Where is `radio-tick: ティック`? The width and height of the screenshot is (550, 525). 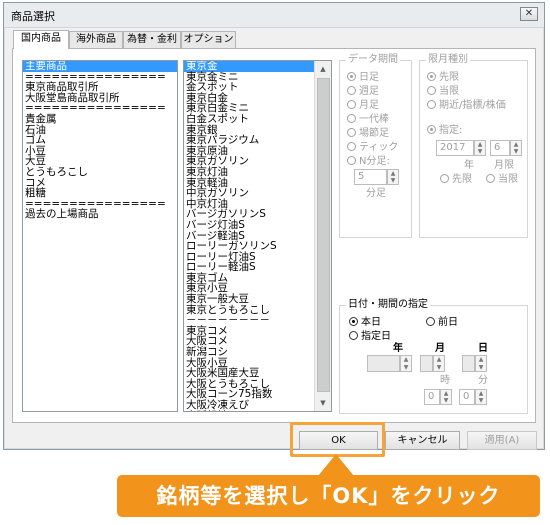 radio-tick: ティック is located at coordinates (372, 148).